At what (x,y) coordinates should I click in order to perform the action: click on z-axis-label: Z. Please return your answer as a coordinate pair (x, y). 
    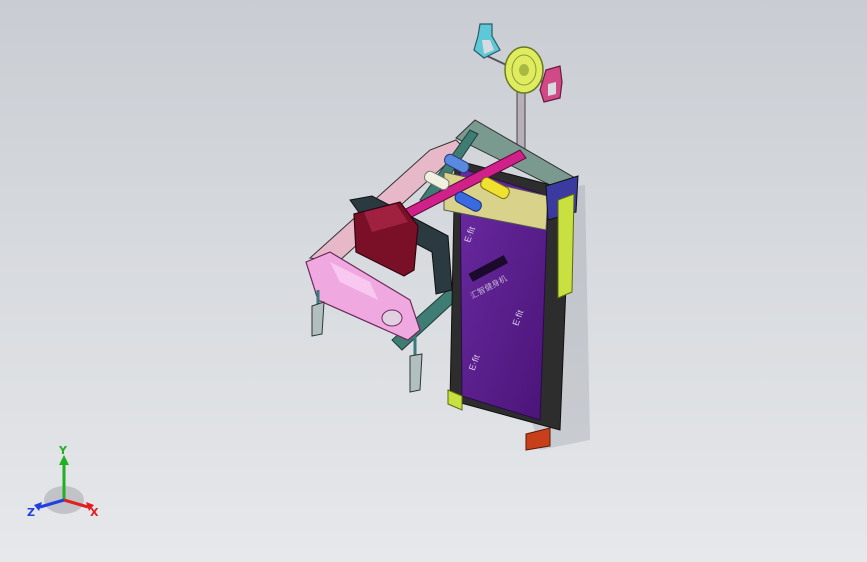
    Looking at the image, I should click on (31, 512).